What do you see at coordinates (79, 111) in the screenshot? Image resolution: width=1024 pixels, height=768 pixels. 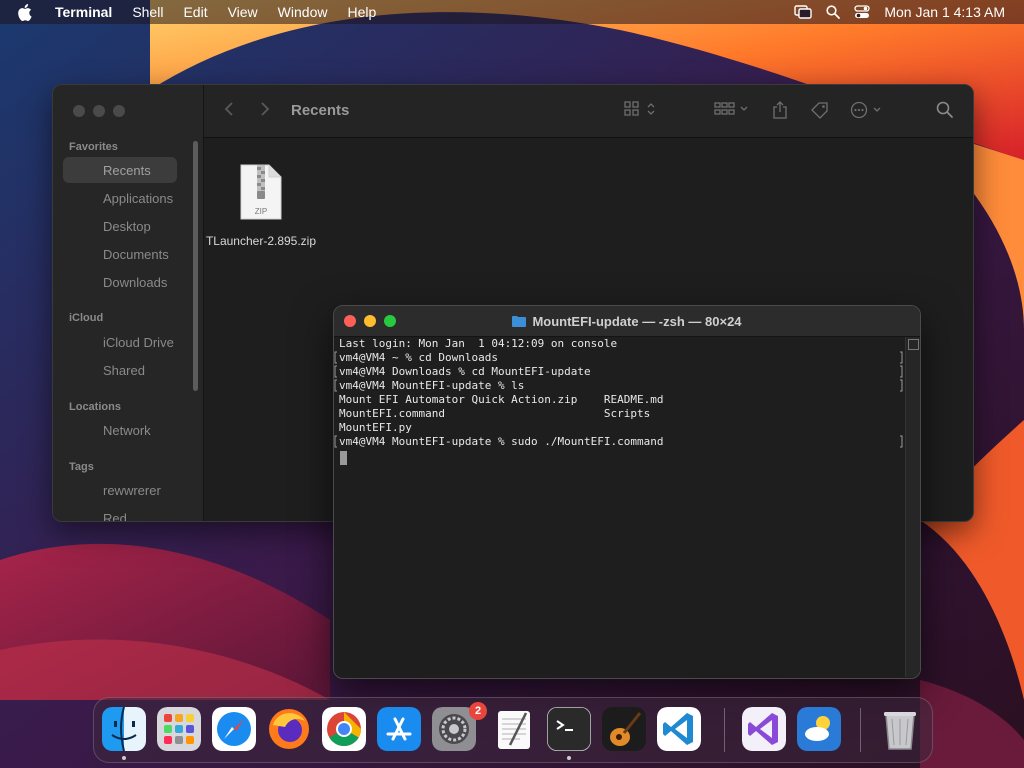 I see `finder-close-button` at bounding box center [79, 111].